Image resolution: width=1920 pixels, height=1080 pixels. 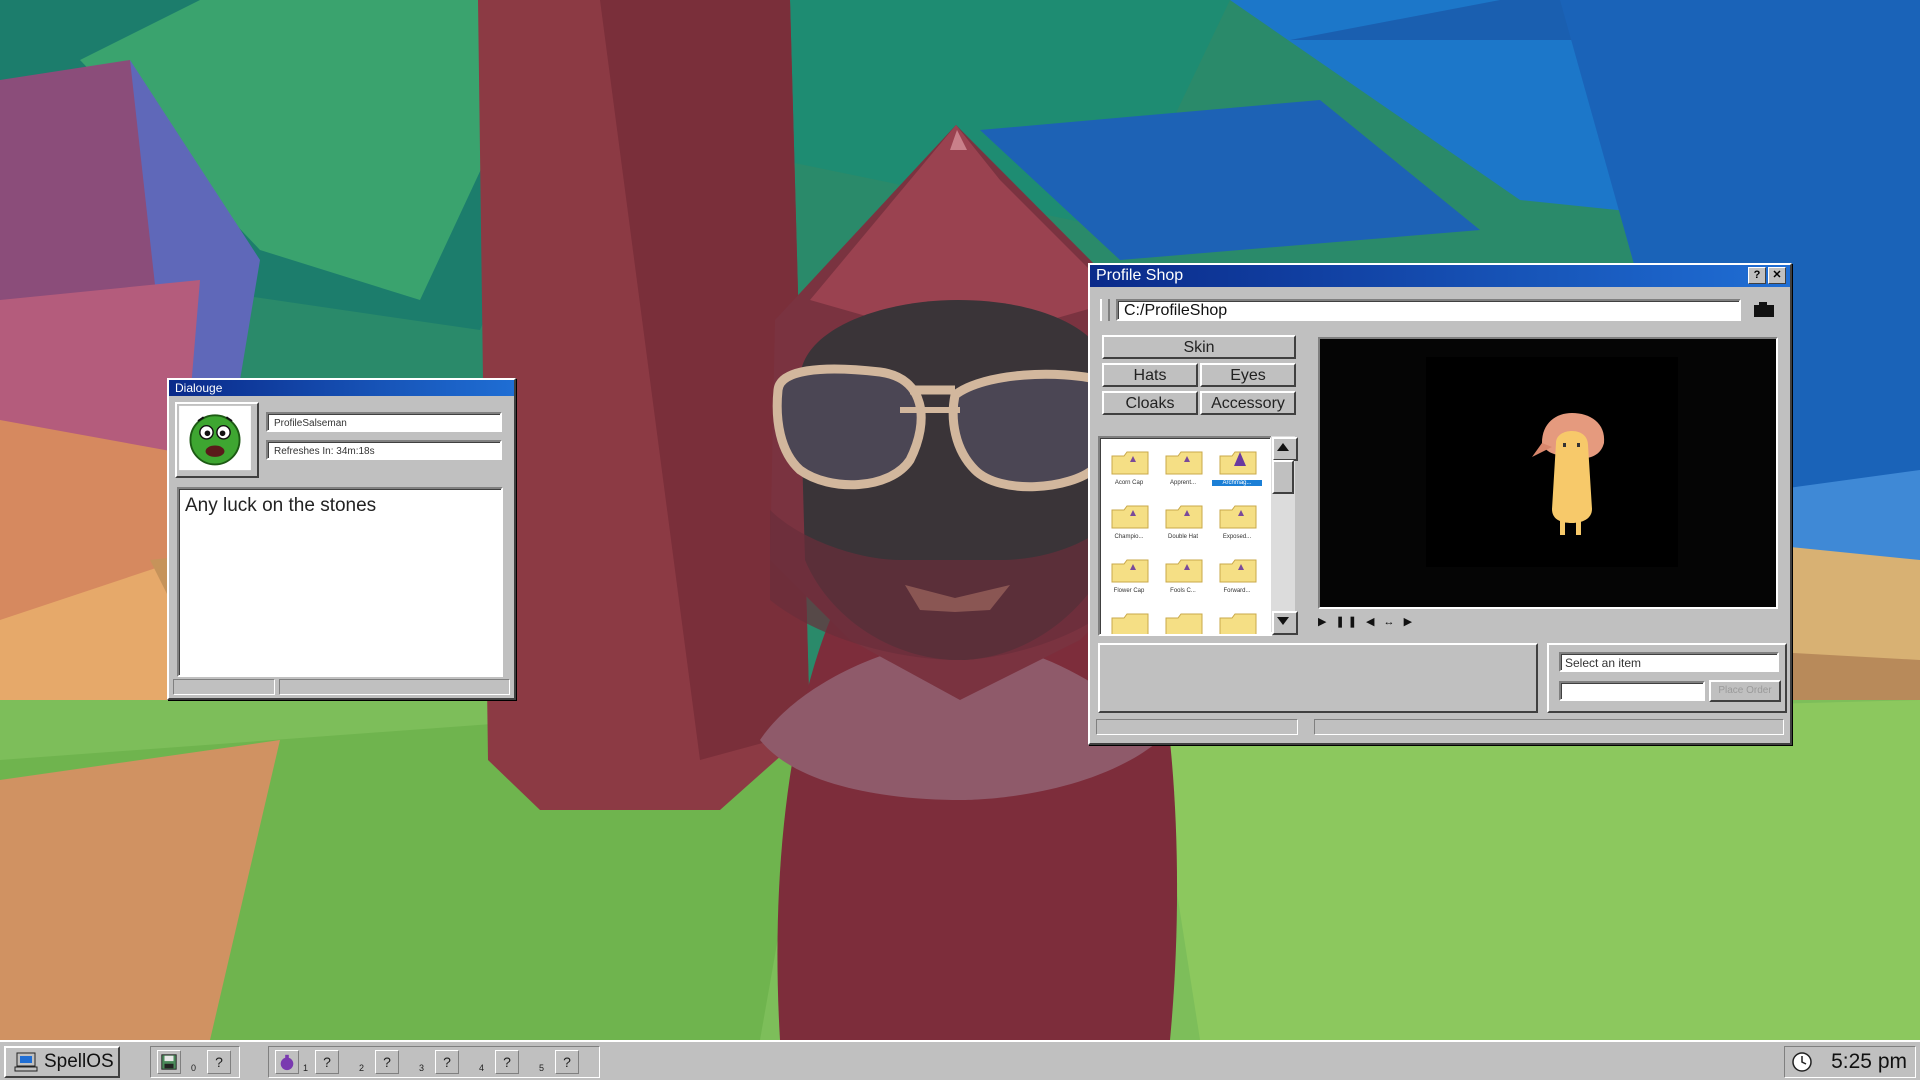 I want to click on scroll-down-button, so click(x=1285, y=623).